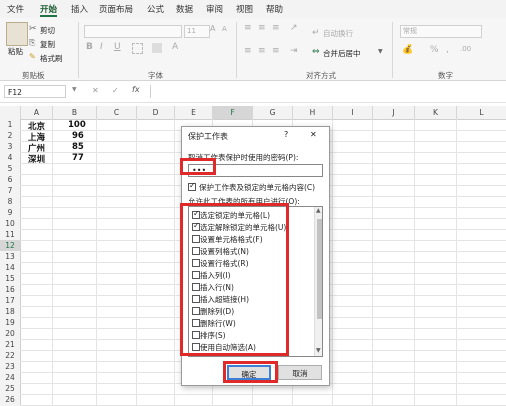 The width and height of the screenshot is (506, 406). What do you see at coordinates (192, 186) in the screenshot?
I see `protect-sheet-checkbox` at bounding box center [192, 186].